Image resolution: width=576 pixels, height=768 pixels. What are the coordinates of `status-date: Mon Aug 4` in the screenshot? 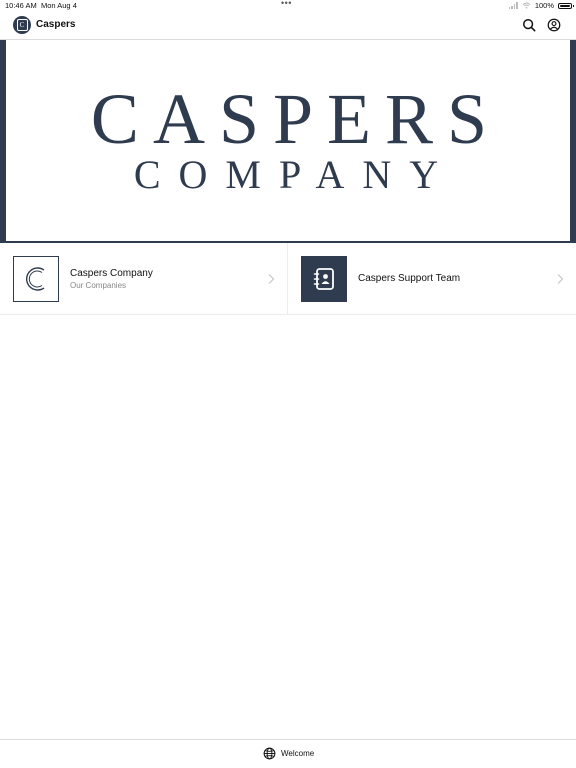 It's located at (59, 5).